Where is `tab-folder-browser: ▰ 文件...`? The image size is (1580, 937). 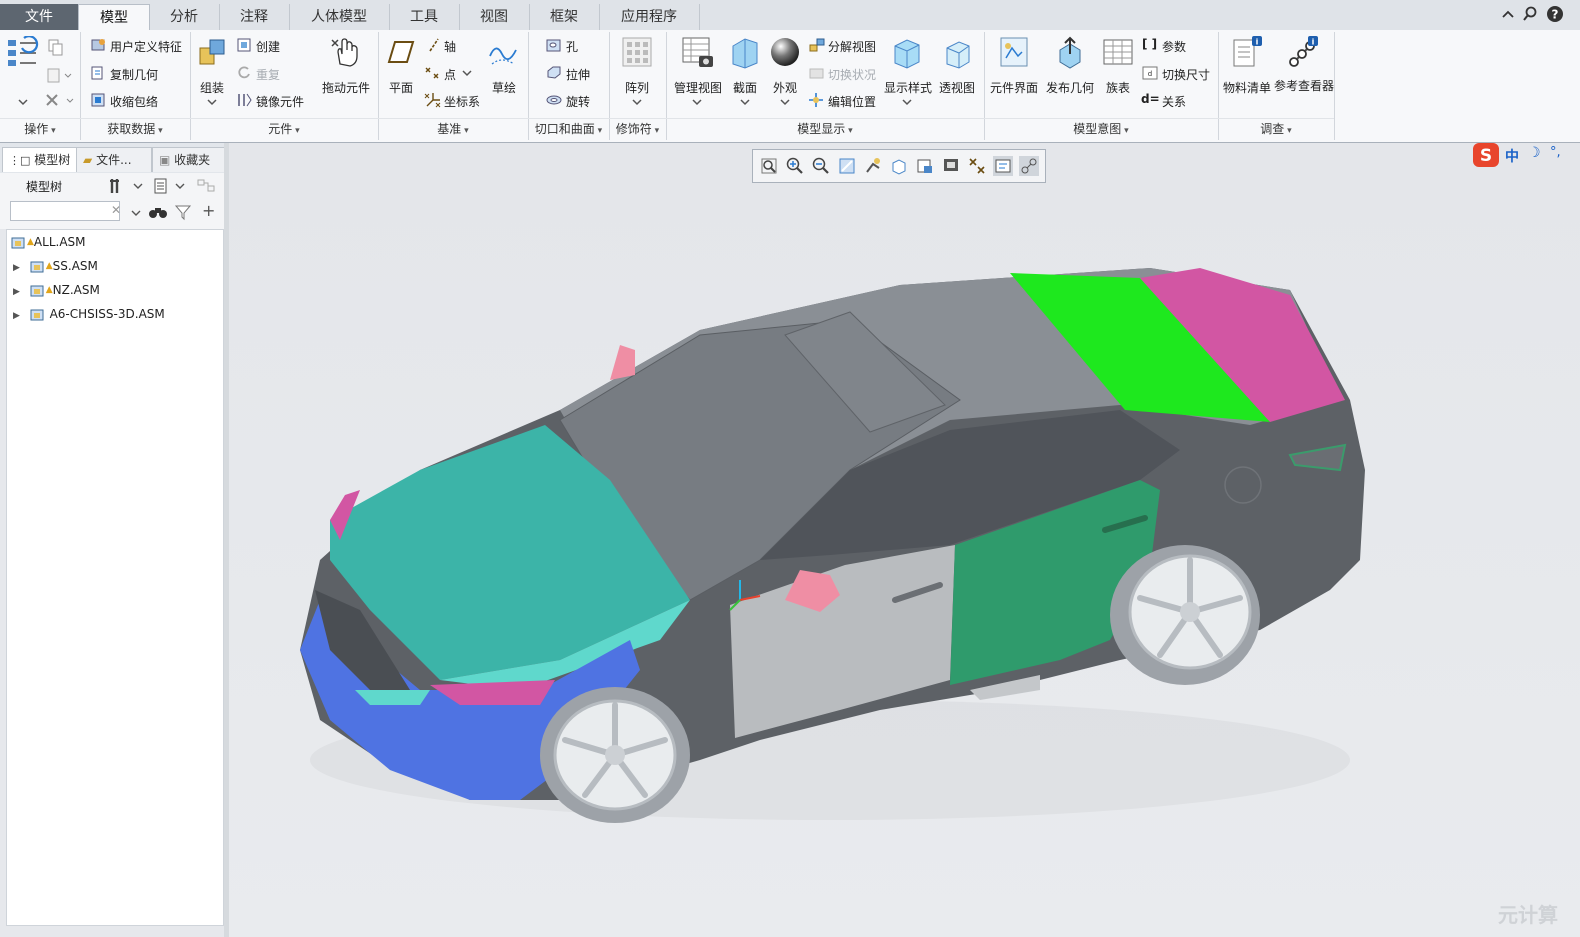 tab-folder-browser: ▰ 文件... is located at coordinates (114, 159).